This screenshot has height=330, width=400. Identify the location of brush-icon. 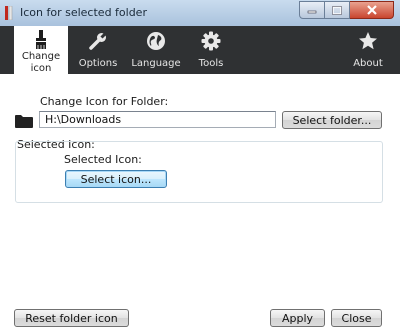
(41, 39).